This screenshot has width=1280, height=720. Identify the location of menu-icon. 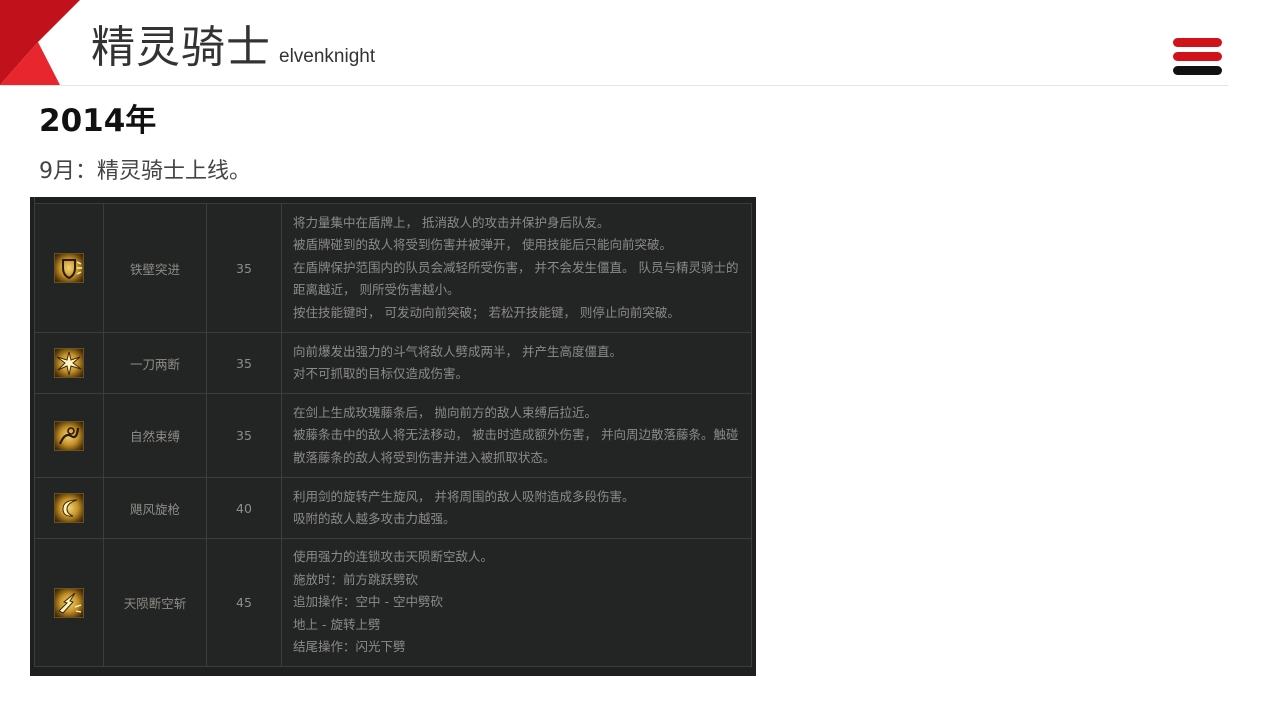
(1198, 57).